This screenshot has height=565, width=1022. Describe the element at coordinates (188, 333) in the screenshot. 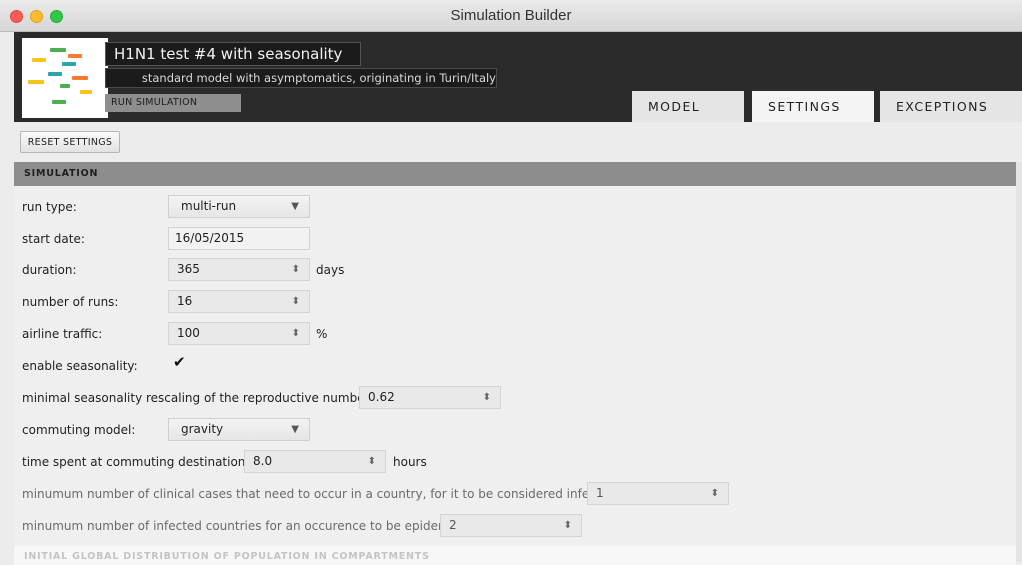

I see `airline-traffic-value: 100` at that location.